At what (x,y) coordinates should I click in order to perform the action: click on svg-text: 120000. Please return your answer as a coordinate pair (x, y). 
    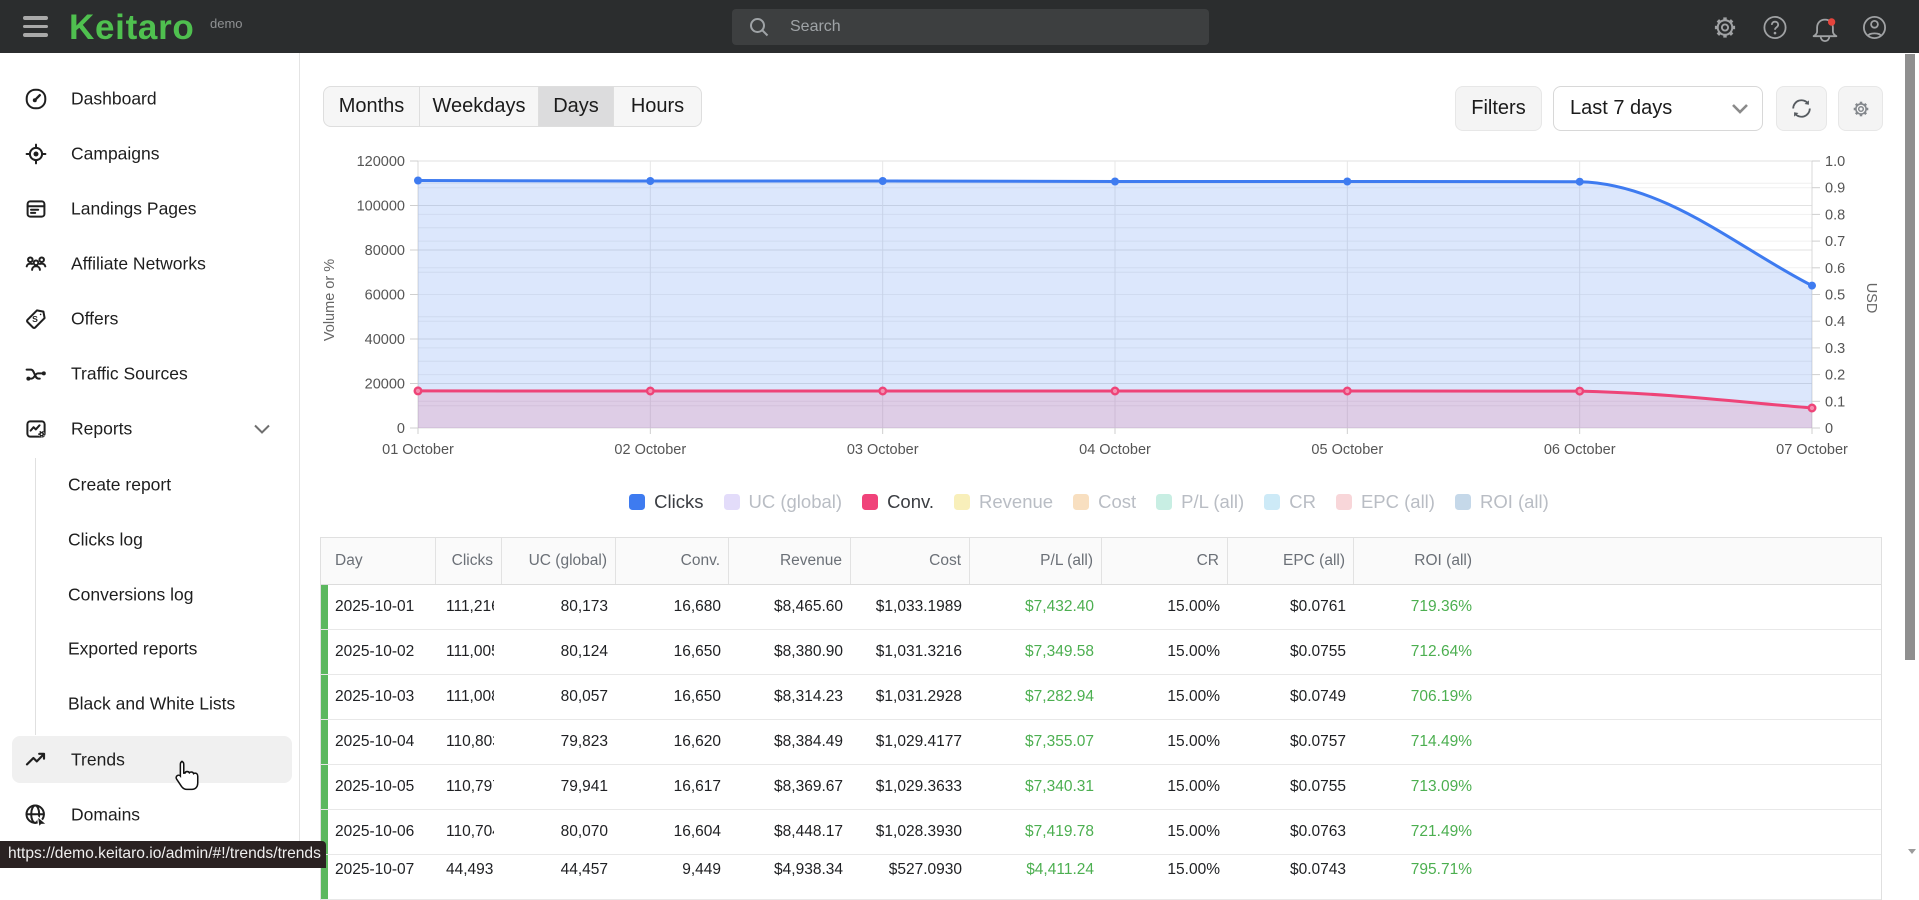
    Looking at the image, I should click on (381, 162).